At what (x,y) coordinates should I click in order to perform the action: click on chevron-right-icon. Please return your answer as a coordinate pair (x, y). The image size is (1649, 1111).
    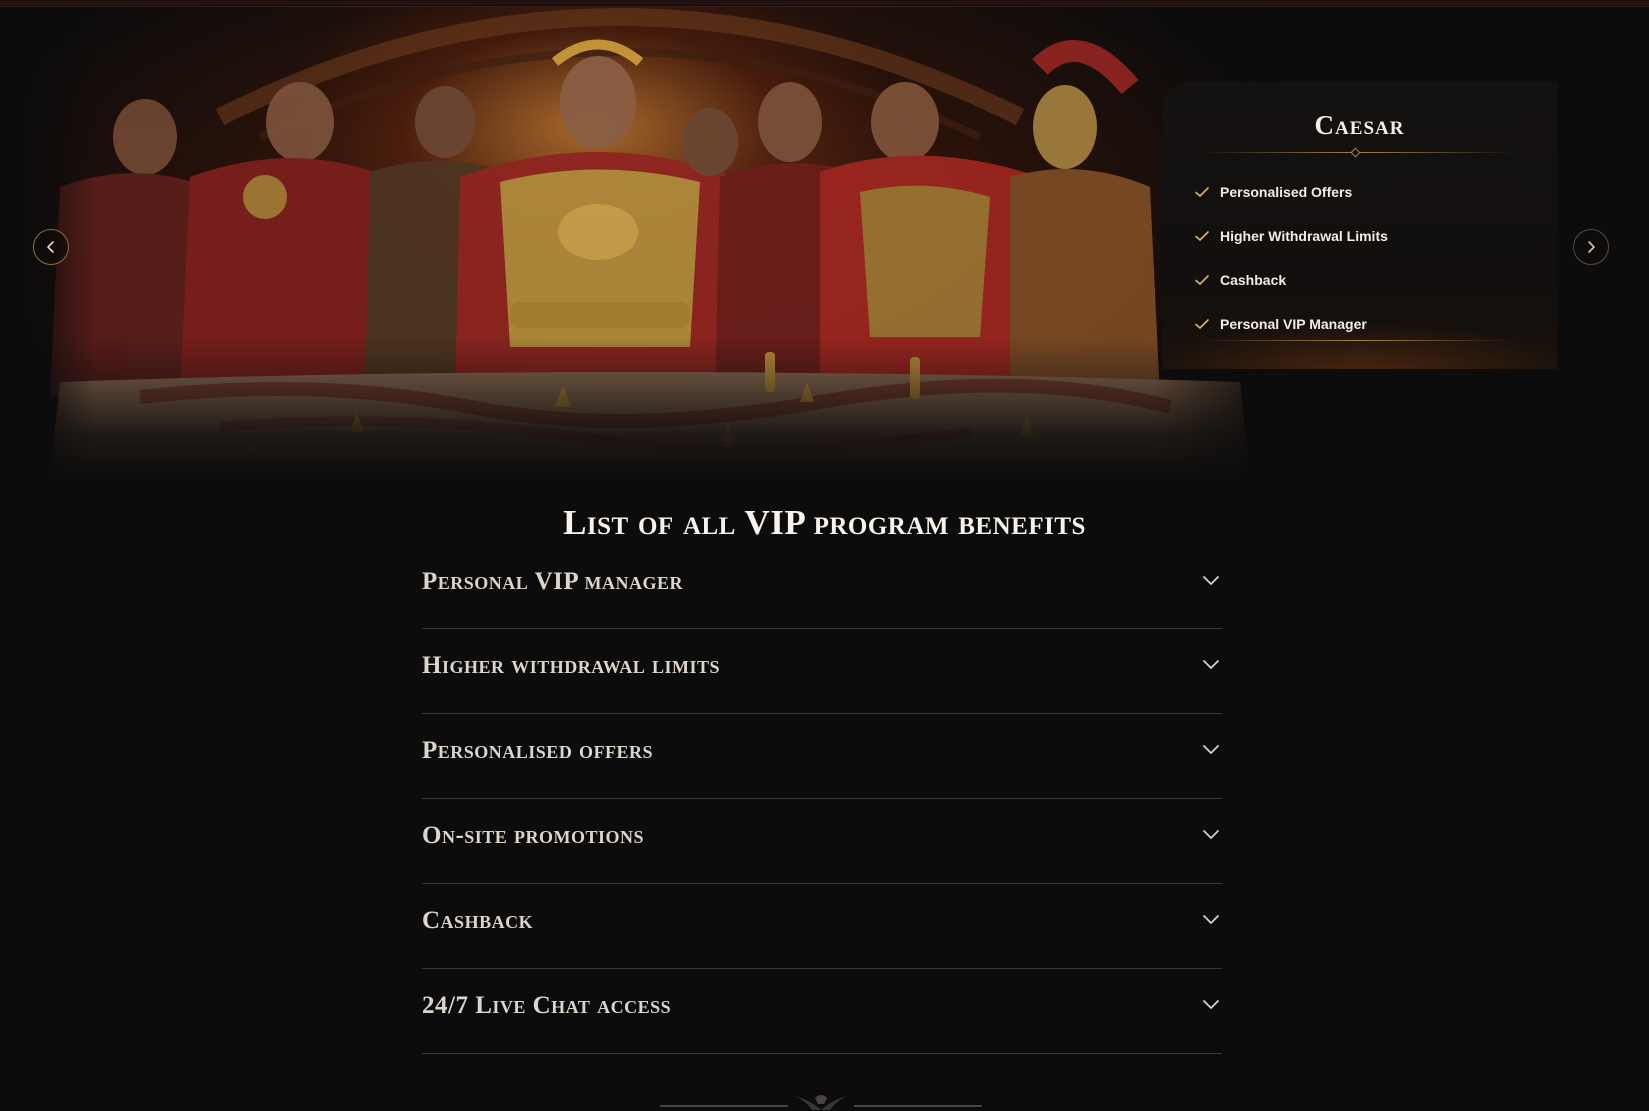
    Looking at the image, I should click on (1591, 247).